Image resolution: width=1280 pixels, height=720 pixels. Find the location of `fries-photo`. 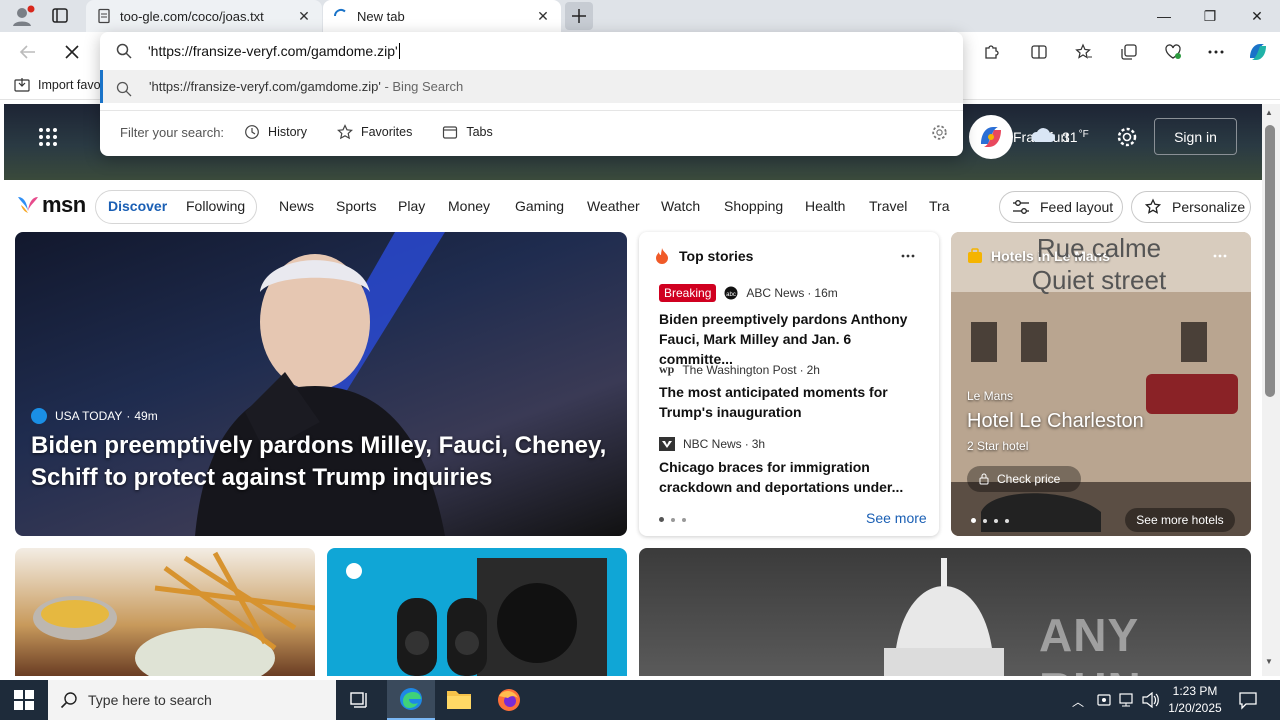

fries-photo is located at coordinates (174, 613).